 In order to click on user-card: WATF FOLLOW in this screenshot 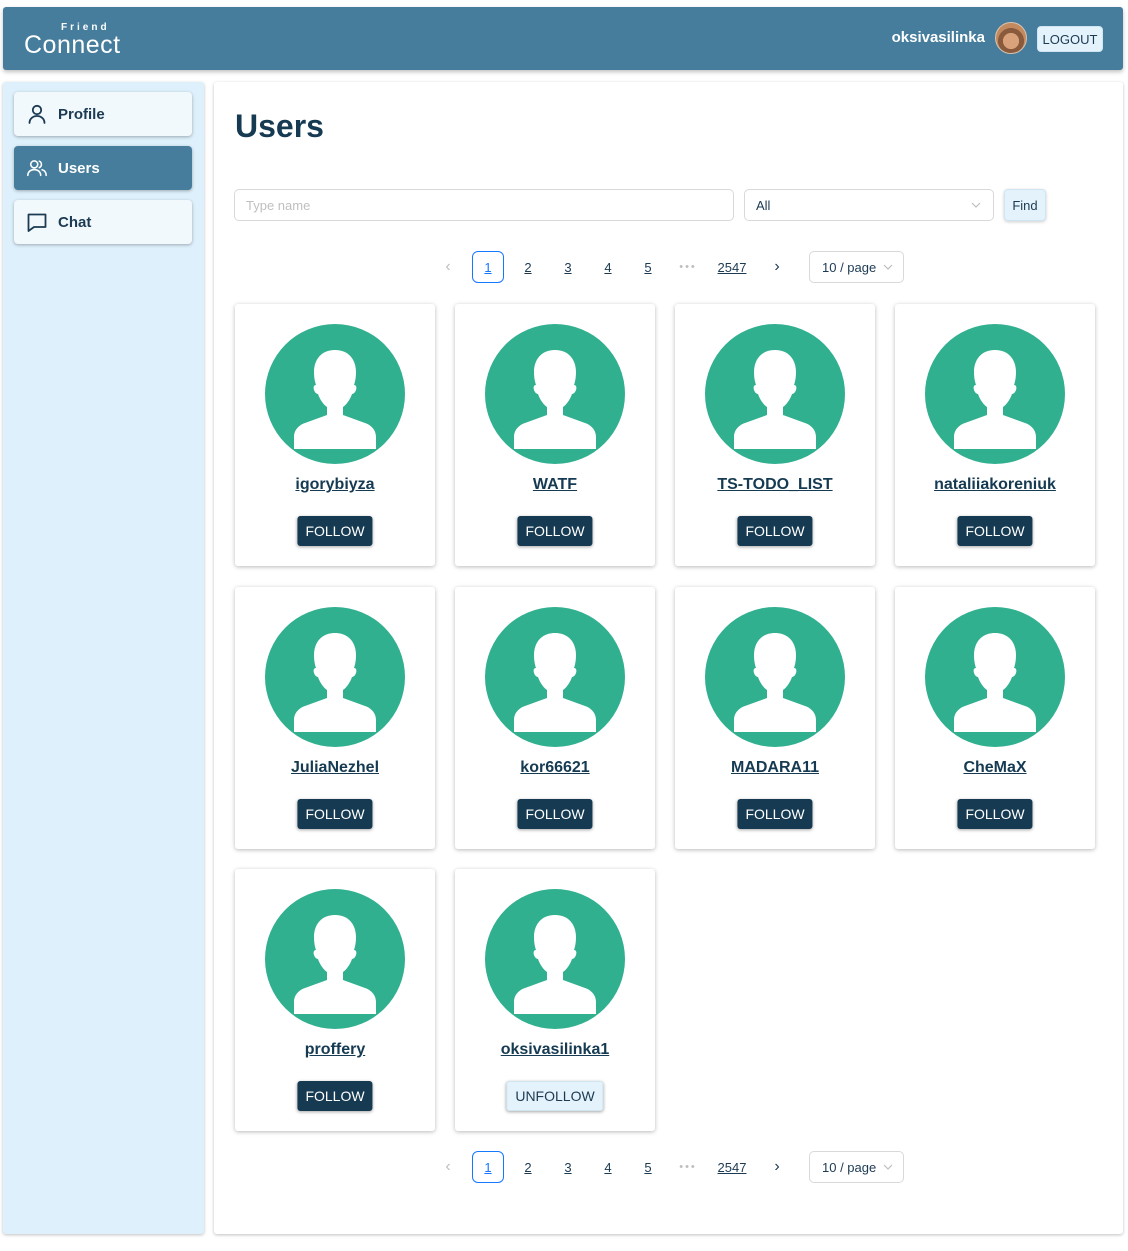, I will do `click(555, 435)`.